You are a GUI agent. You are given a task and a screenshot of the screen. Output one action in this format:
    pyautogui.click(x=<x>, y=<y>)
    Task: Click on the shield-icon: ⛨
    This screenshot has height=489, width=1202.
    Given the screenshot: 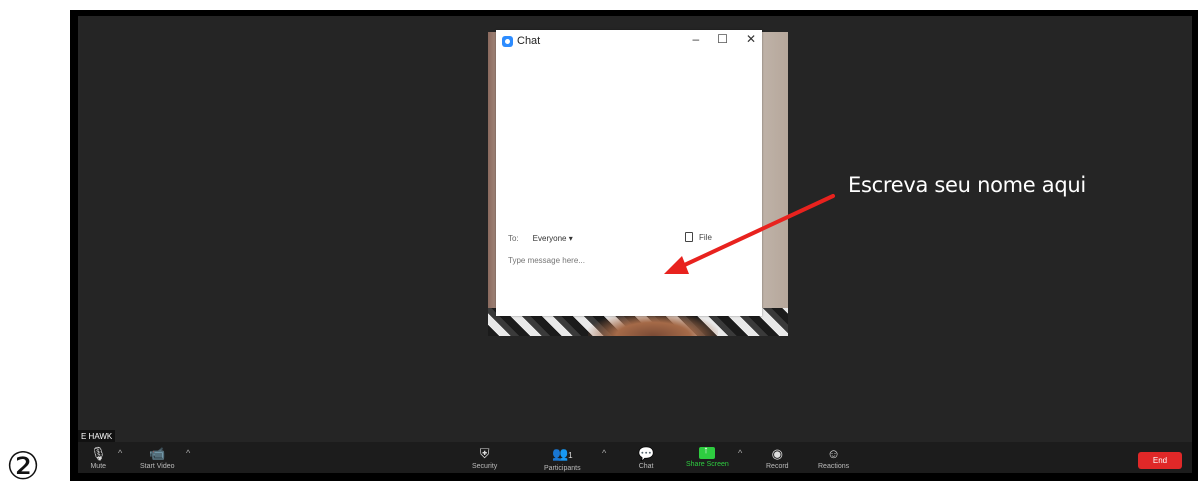 What is the action you would take?
    pyautogui.click(x=484, y=453)
    